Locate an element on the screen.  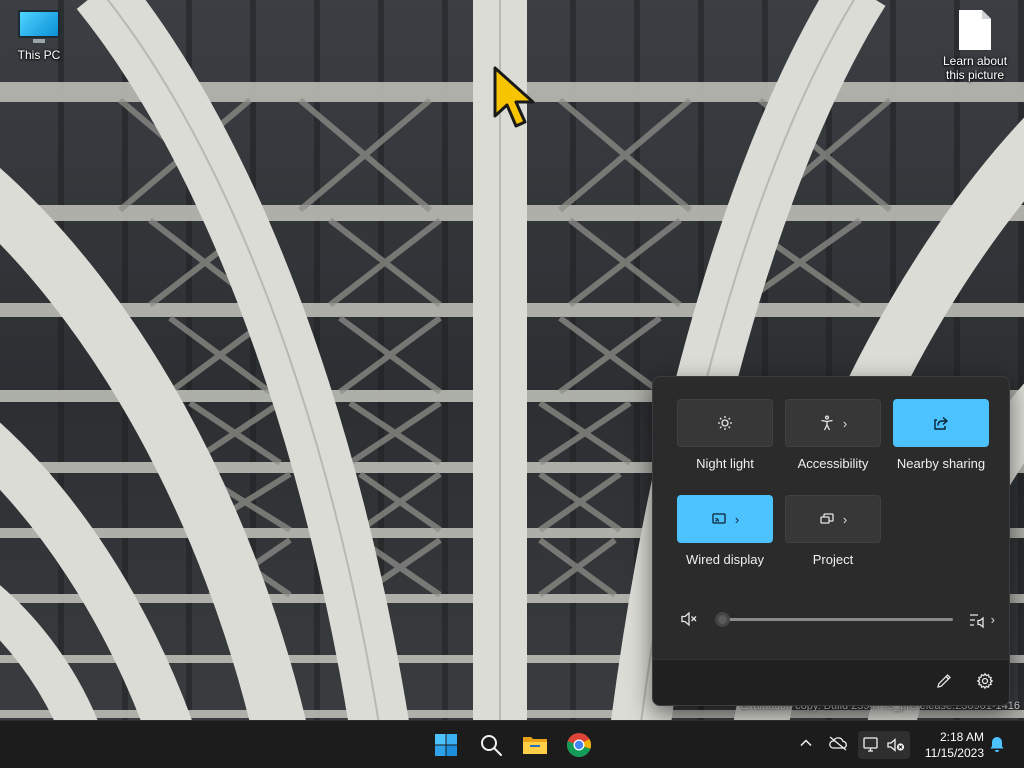
tile-nearby-sharing: Nearby sharing is located at coordinates (941, 435).